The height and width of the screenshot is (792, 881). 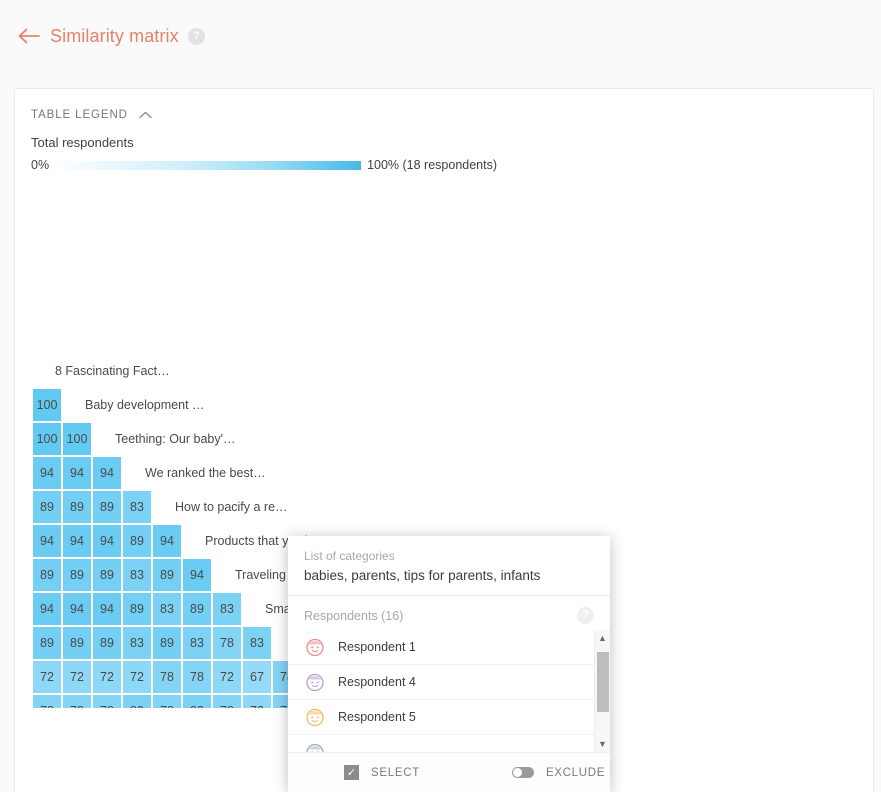 I want to click on popup-footer: ✓ SELECT EXCLUDE, so click(x=449, y=772).